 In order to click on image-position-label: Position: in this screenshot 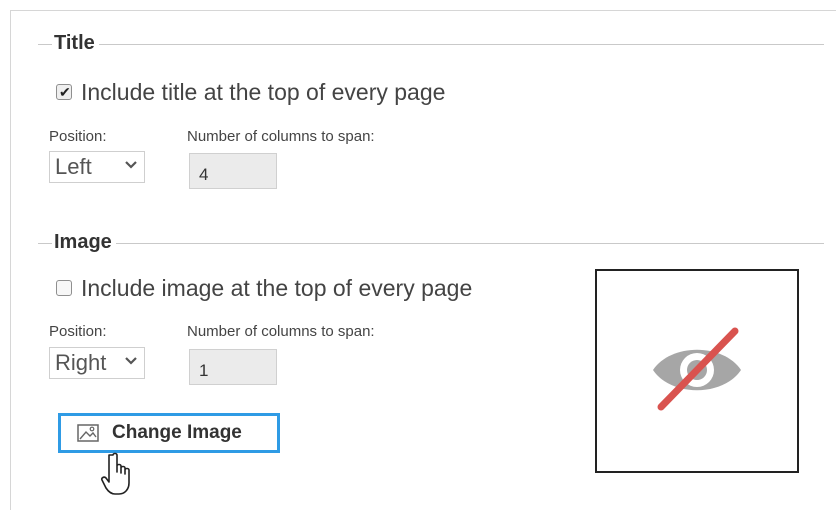, I will do `click(78, 331)`.